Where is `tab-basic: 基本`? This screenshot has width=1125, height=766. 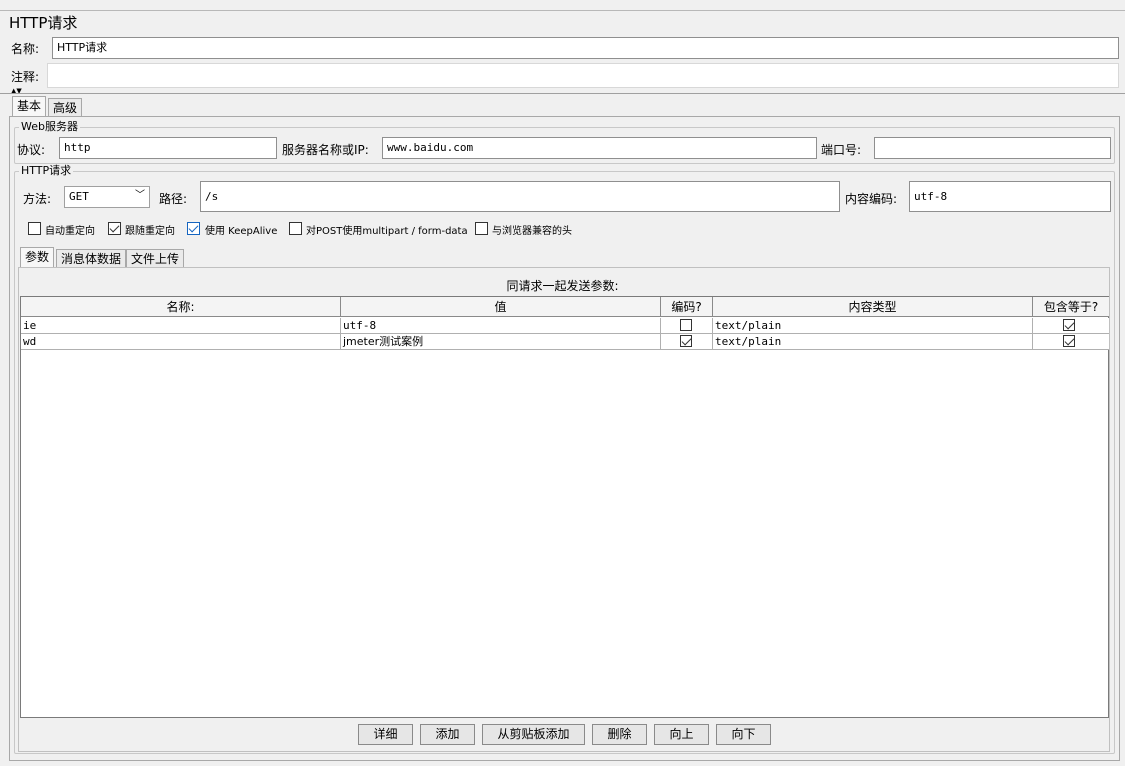 tab-basic: 基本 is located at coordinates (29, 106).